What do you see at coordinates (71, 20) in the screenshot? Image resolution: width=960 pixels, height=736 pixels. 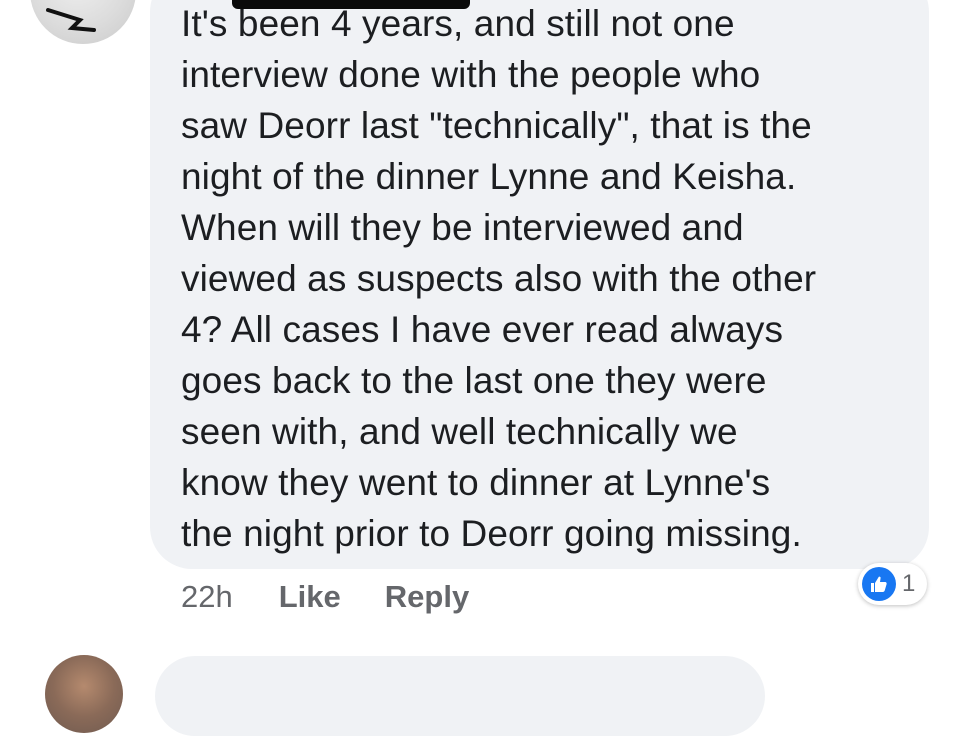 I see `avatar-image` at bounding box center [71, 20].